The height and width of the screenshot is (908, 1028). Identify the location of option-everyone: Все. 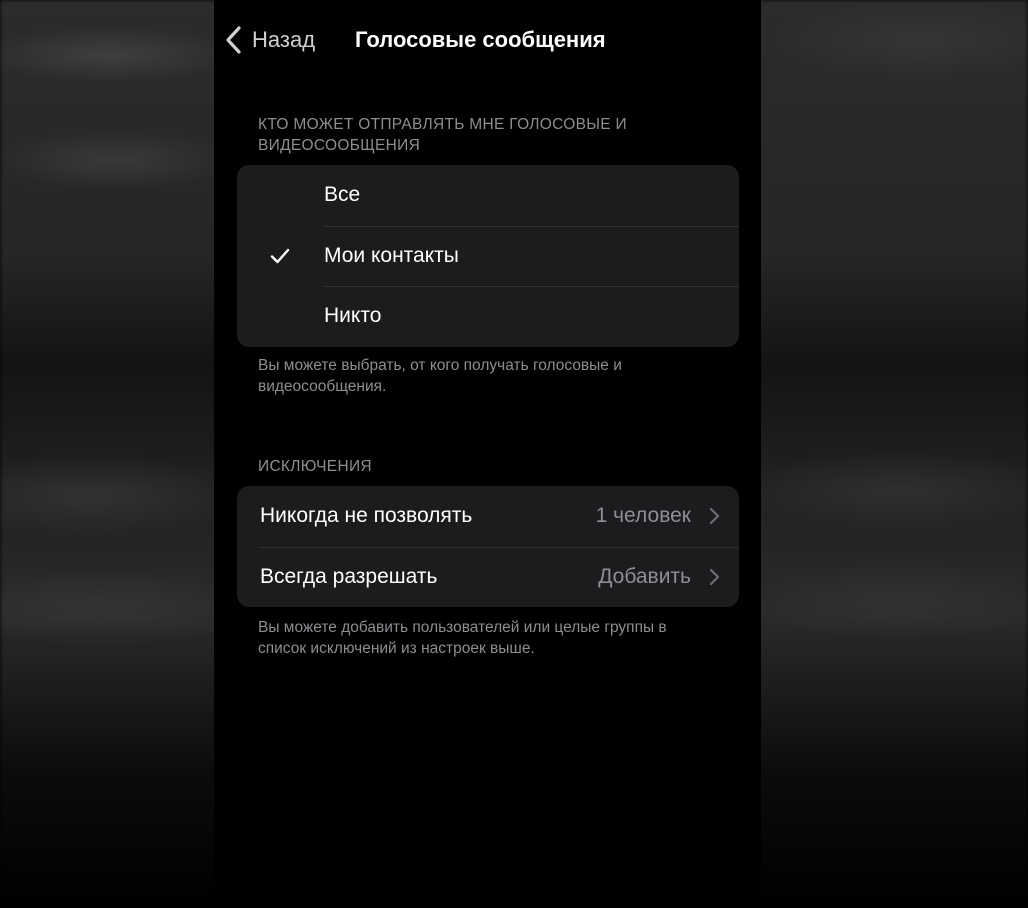
(488, 195).